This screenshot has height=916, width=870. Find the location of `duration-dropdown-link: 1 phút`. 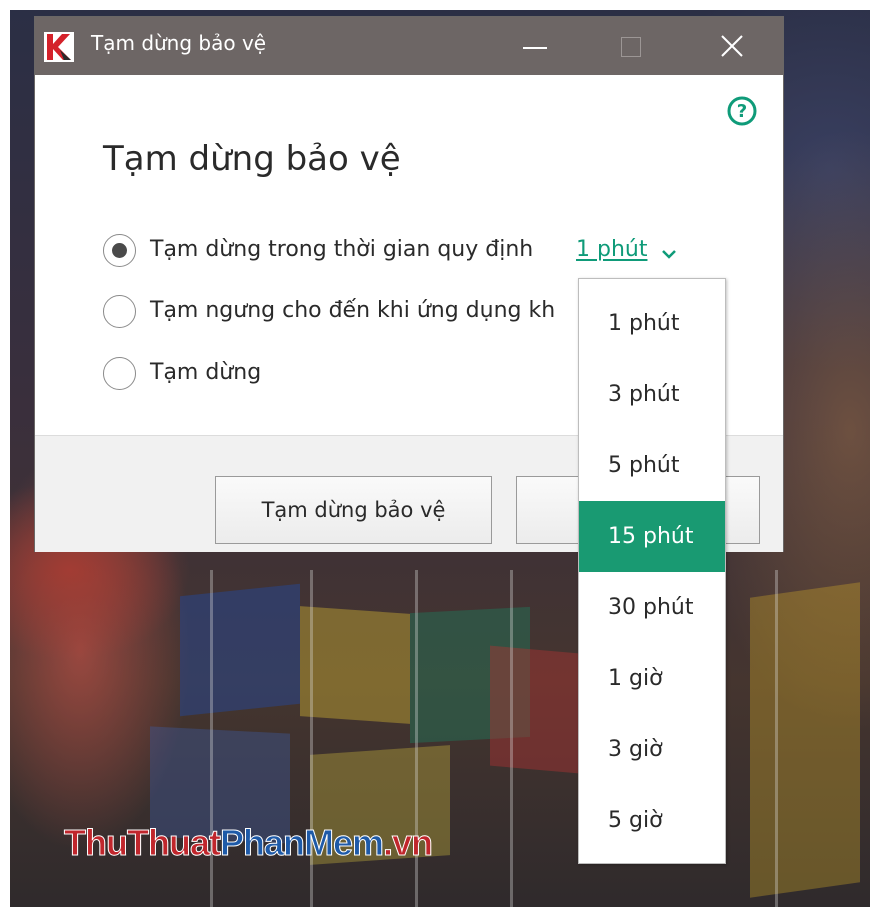

duration-dropdown-link: 1 phút is located at coordinates (611, 249).